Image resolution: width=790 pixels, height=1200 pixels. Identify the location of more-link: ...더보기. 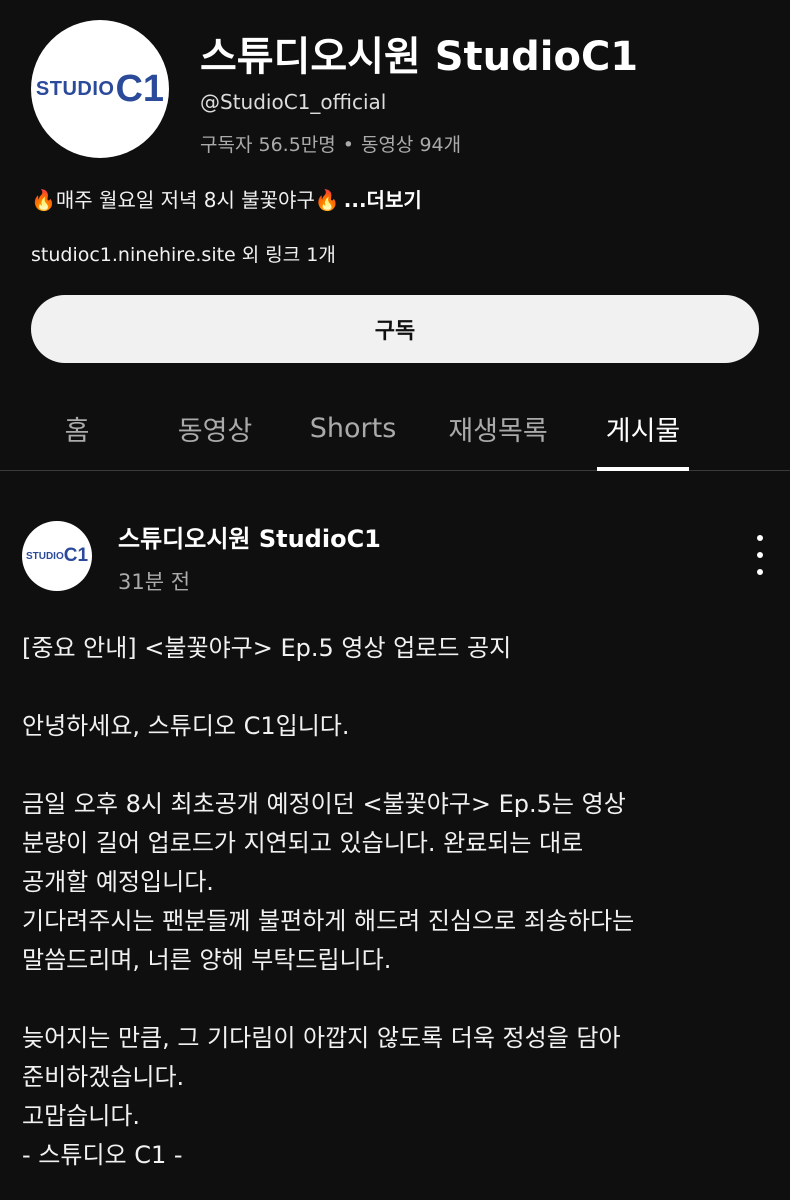
(383, 200).